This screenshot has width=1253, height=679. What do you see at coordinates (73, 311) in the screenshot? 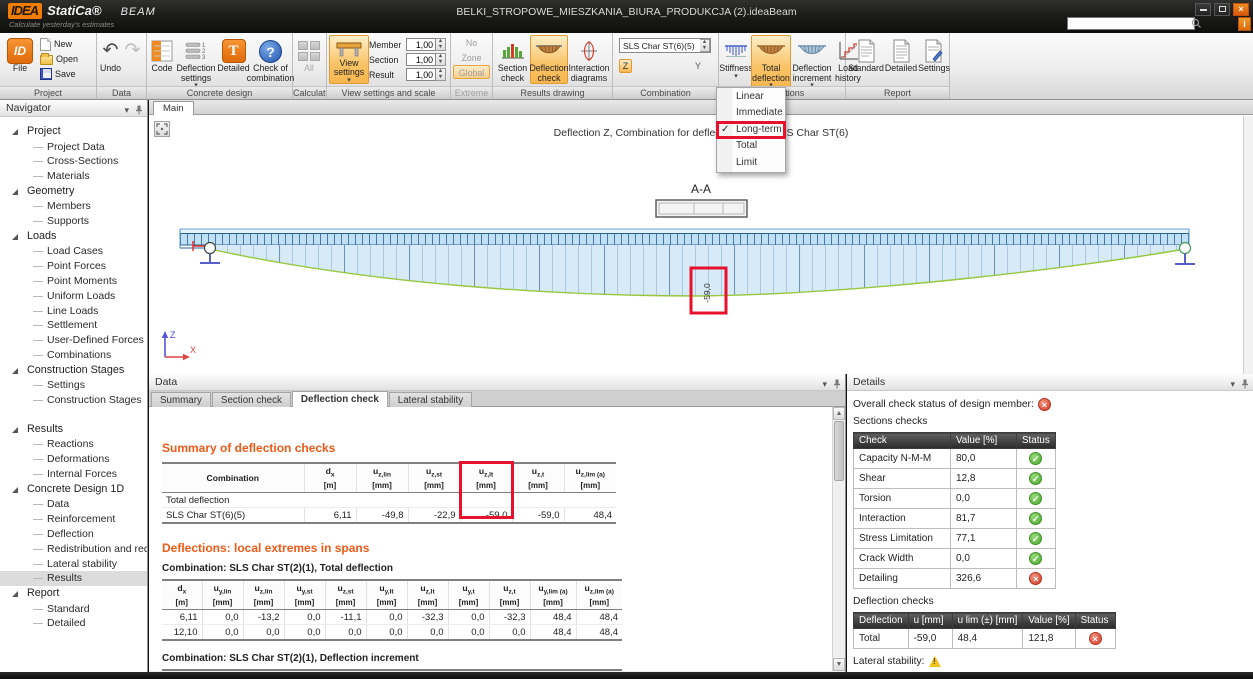
I see `nav-item-line-loads: Line Loads` at bounding box center [73, 311].